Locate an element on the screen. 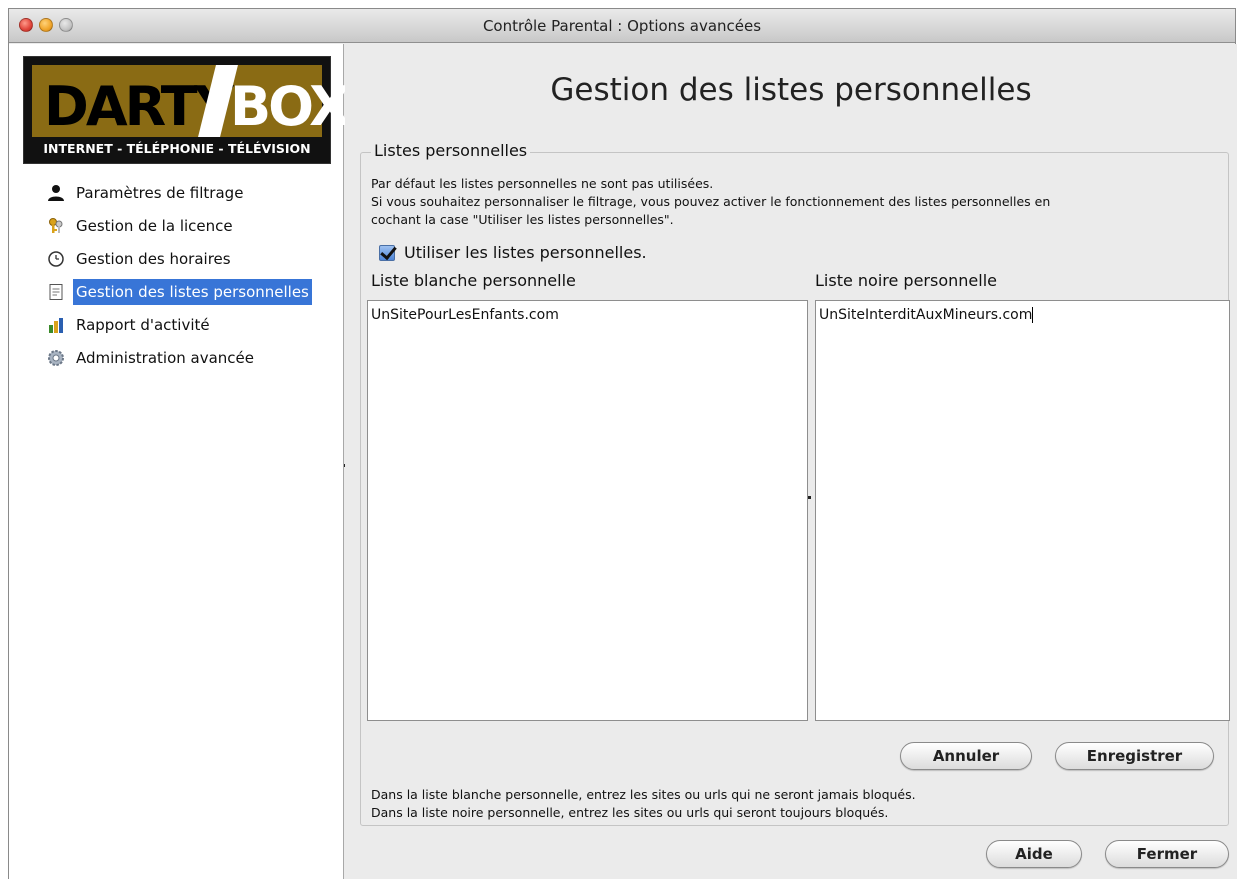  chart-icon is located at coordinates (56, 325).